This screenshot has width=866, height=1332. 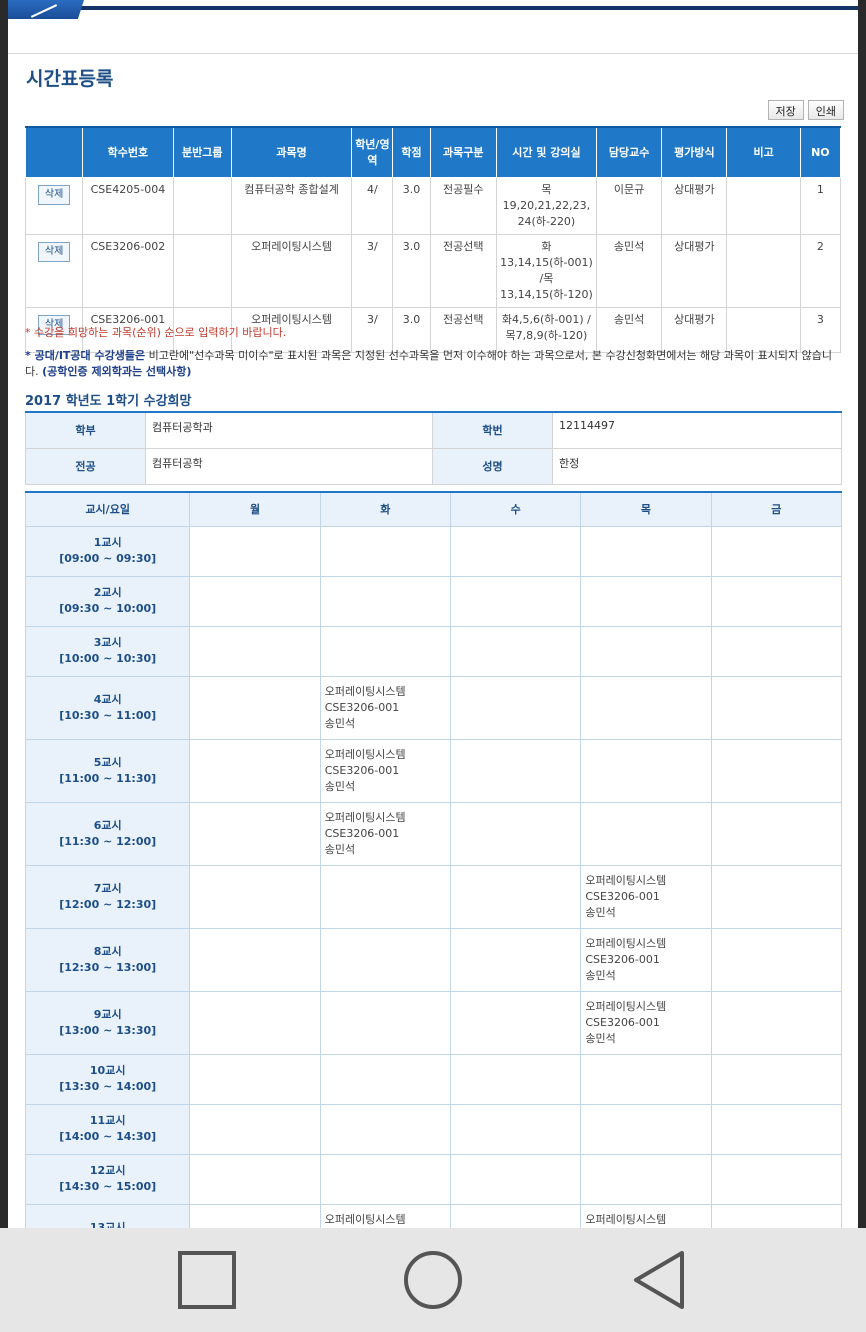 What do you see at coordinates (107, 825) in the screenshot?
I see `period-number: 6교시` at bounding box center [107, 825].